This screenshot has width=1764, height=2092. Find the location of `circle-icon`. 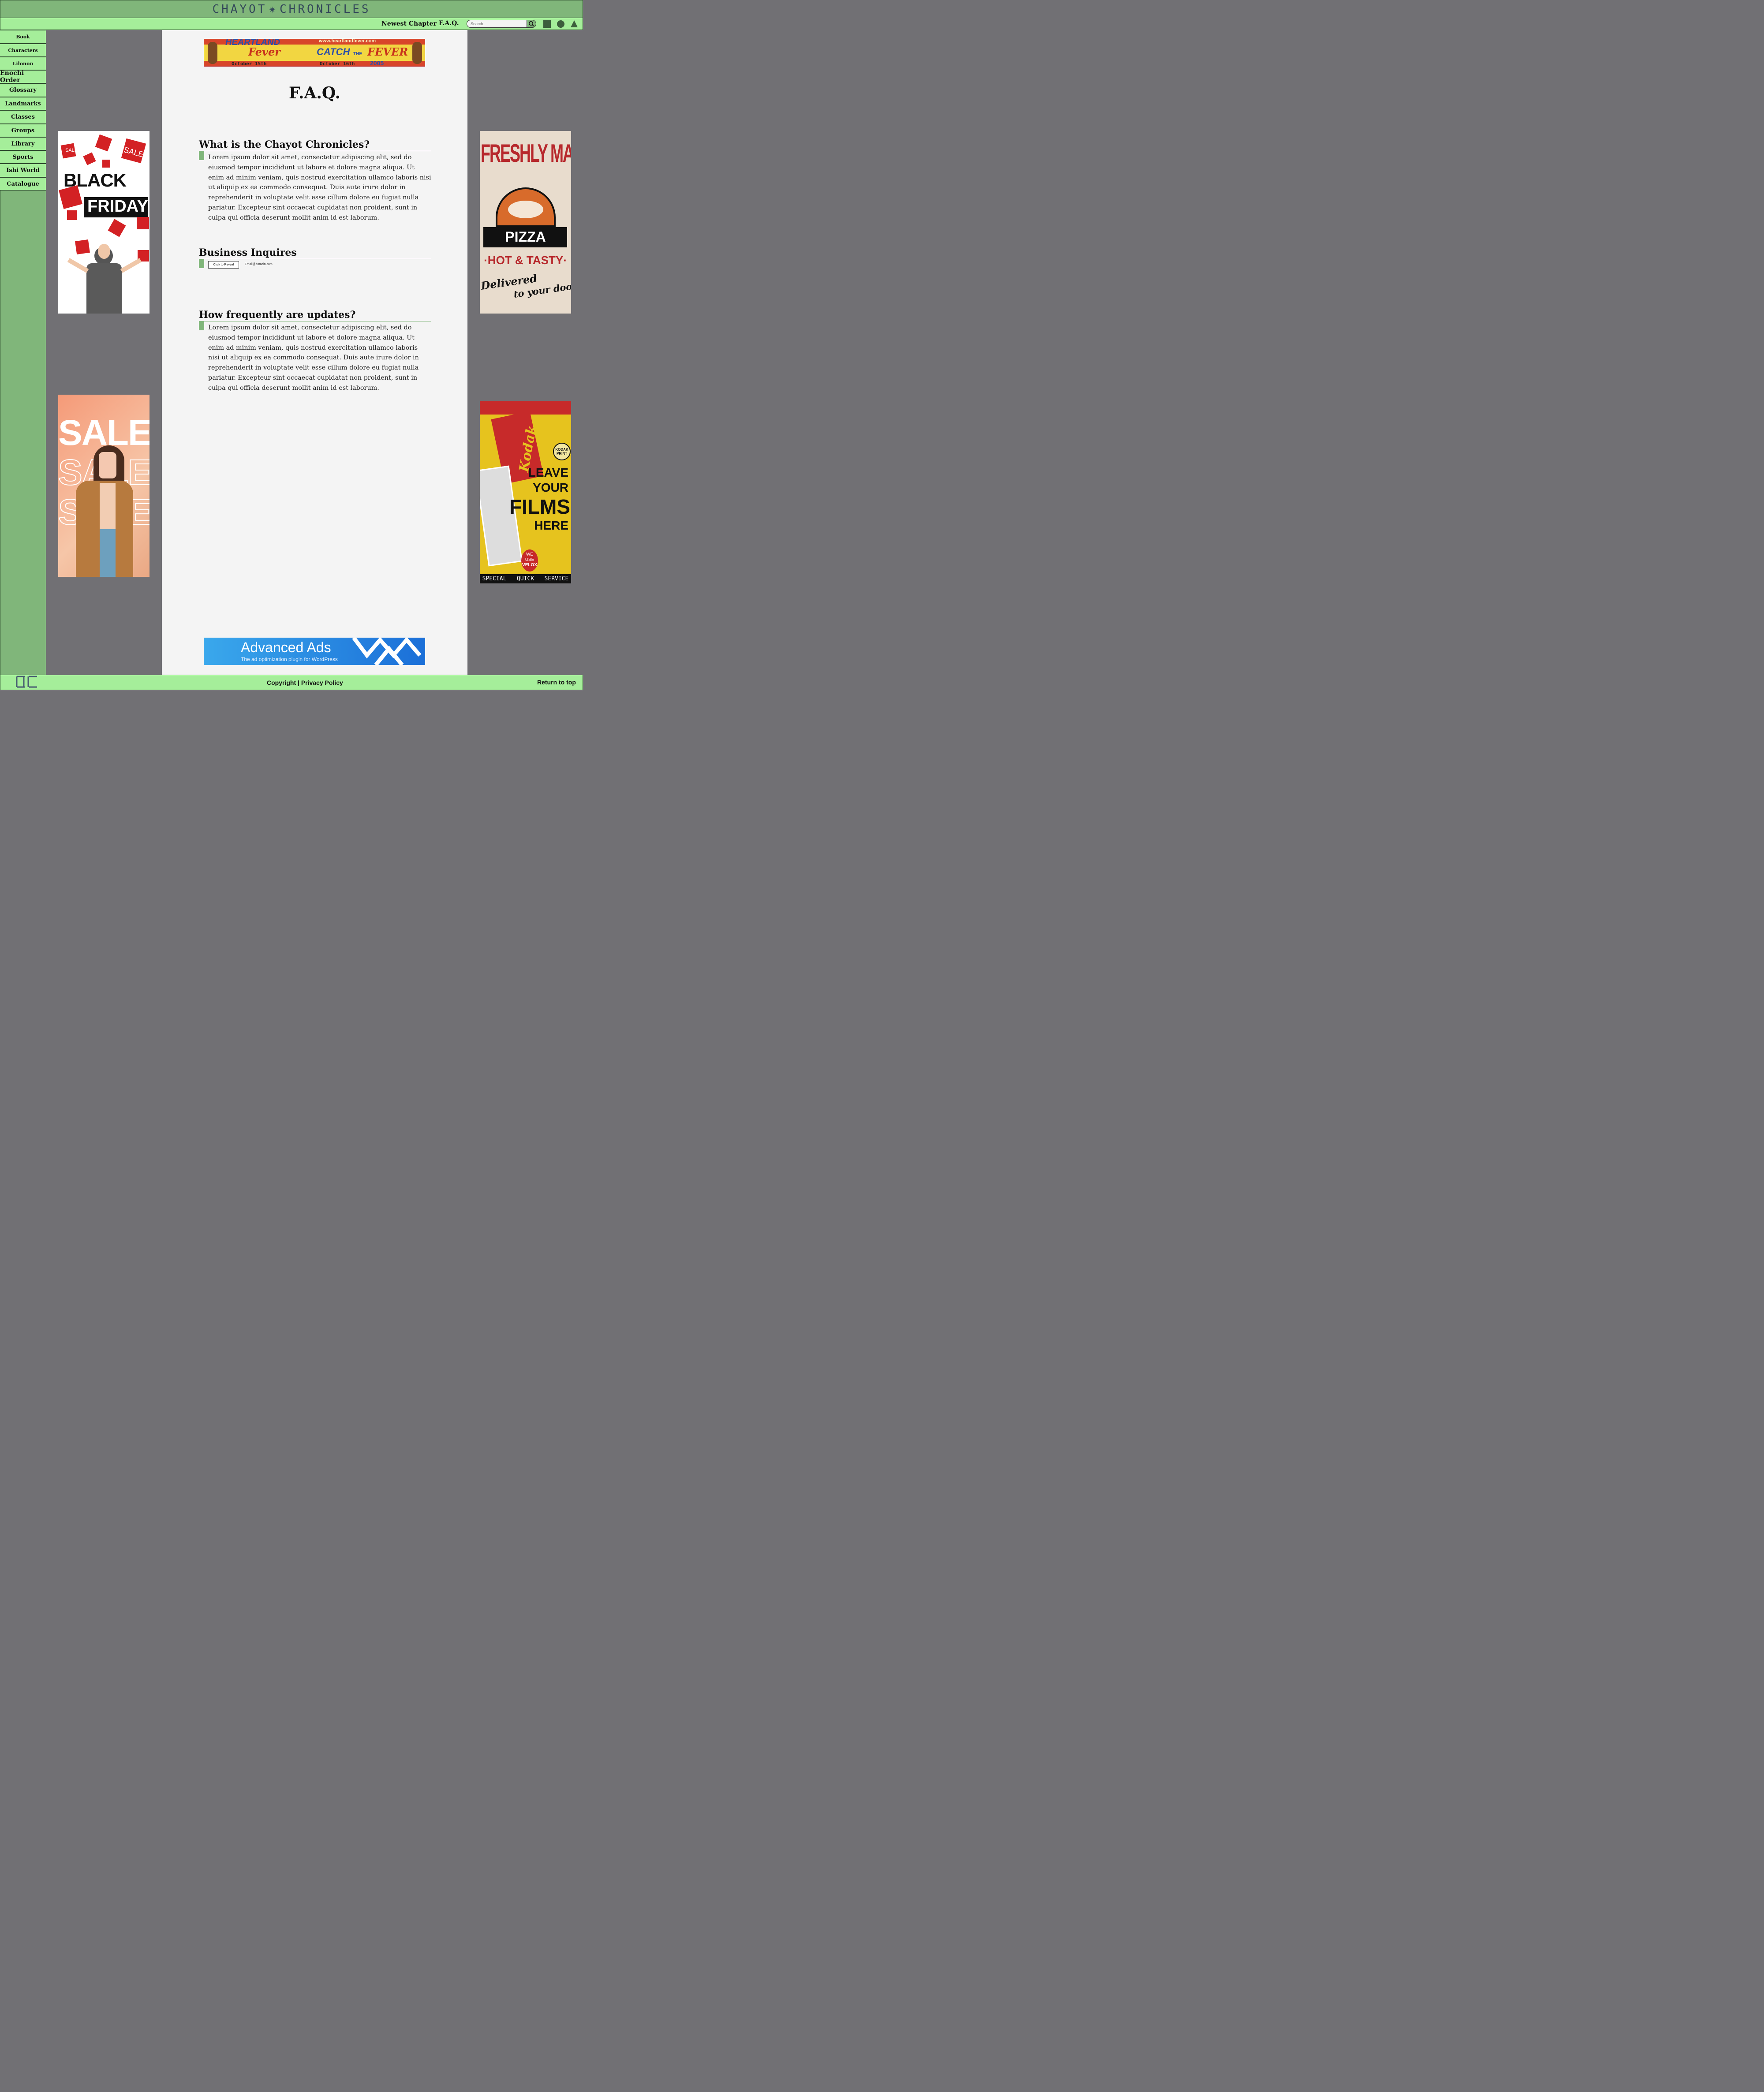

circle-icon is located at coordinates (560, 24).